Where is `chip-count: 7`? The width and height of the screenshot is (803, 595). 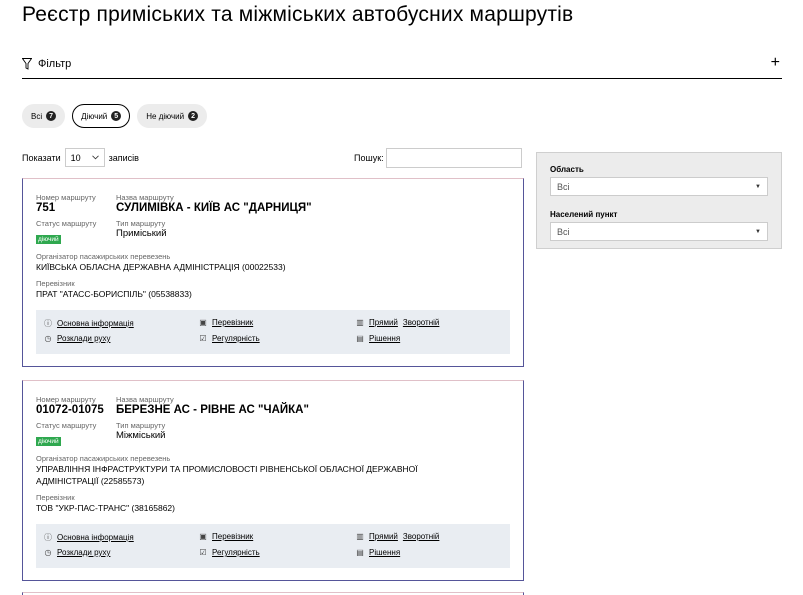 chip-count: 7 is located at coordinates (51, 116).